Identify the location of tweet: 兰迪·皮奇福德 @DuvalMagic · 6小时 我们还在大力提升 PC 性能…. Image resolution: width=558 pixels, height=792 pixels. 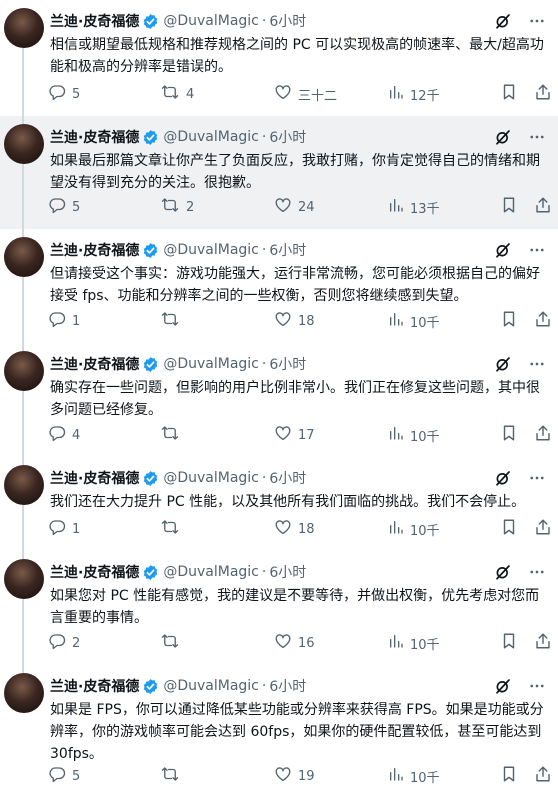
(279, 504).